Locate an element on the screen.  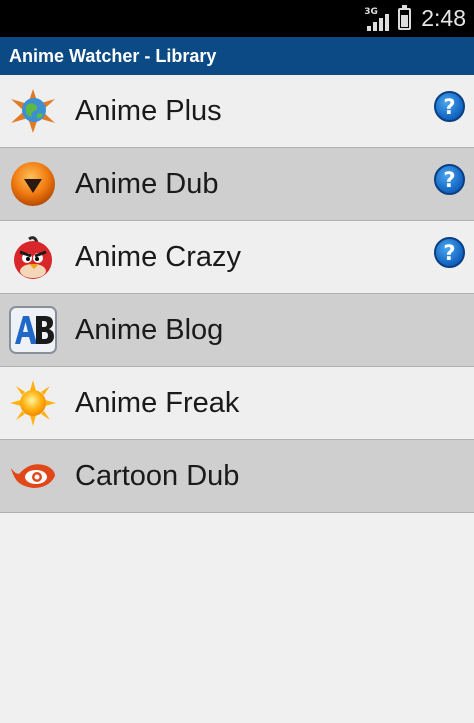
library-item-label: Anime Blog is located at coordinates (149, 330).